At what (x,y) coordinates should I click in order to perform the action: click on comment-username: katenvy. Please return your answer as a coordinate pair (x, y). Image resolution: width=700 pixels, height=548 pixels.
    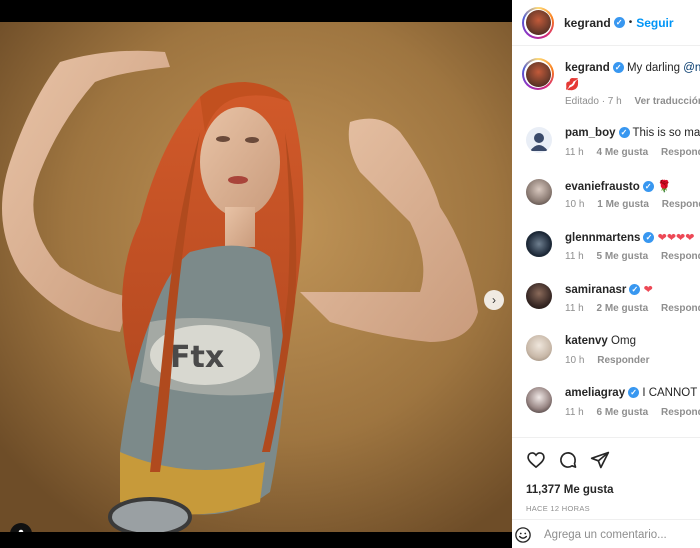
    Looking at the image, I should click on (586, 341).